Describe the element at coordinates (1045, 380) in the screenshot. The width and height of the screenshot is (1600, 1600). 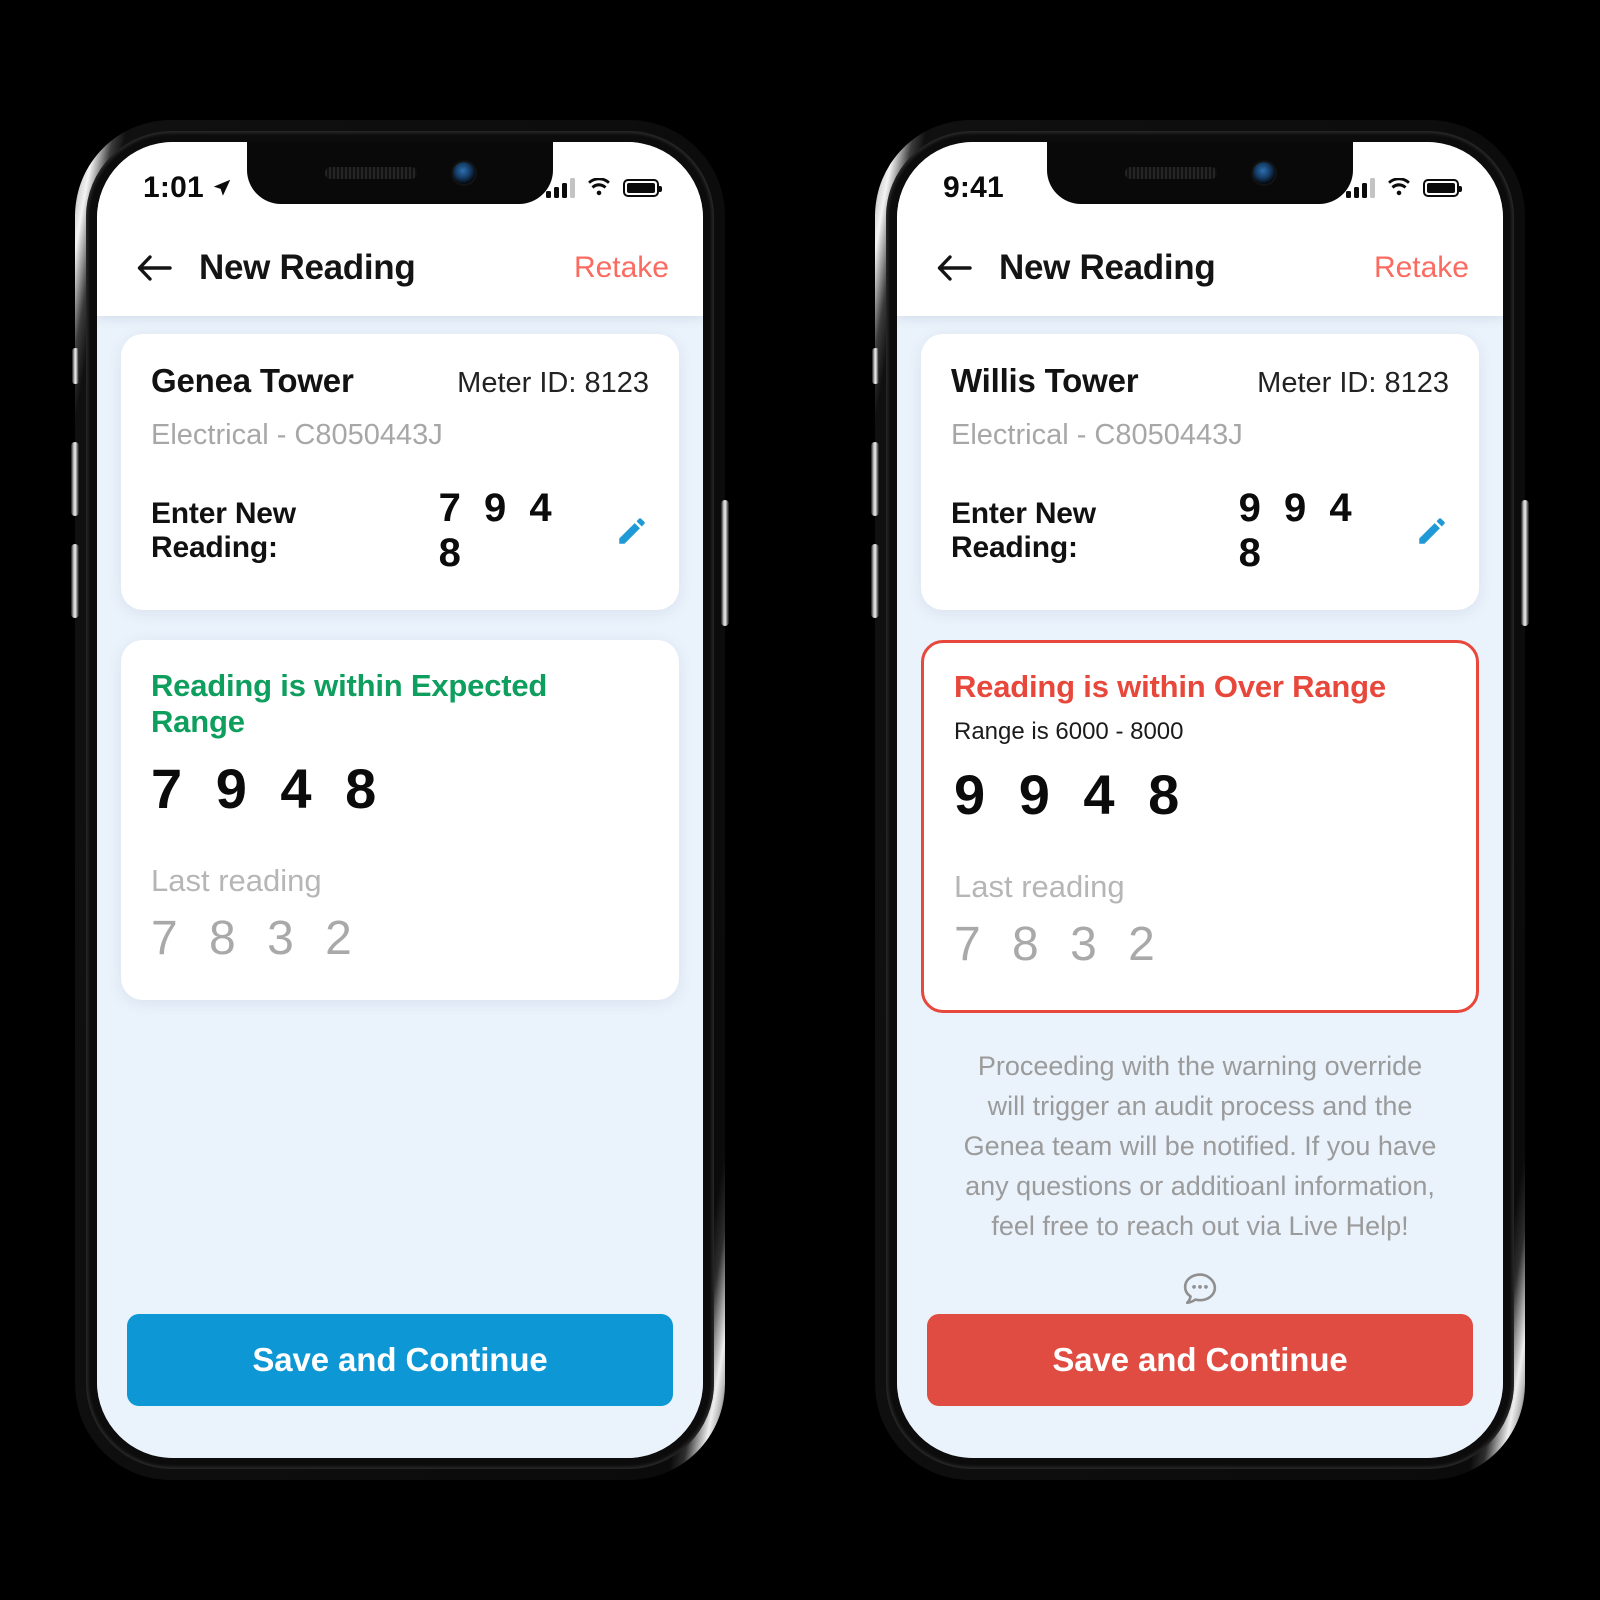
I see `meter-building-name: Willis Tower` at that location.